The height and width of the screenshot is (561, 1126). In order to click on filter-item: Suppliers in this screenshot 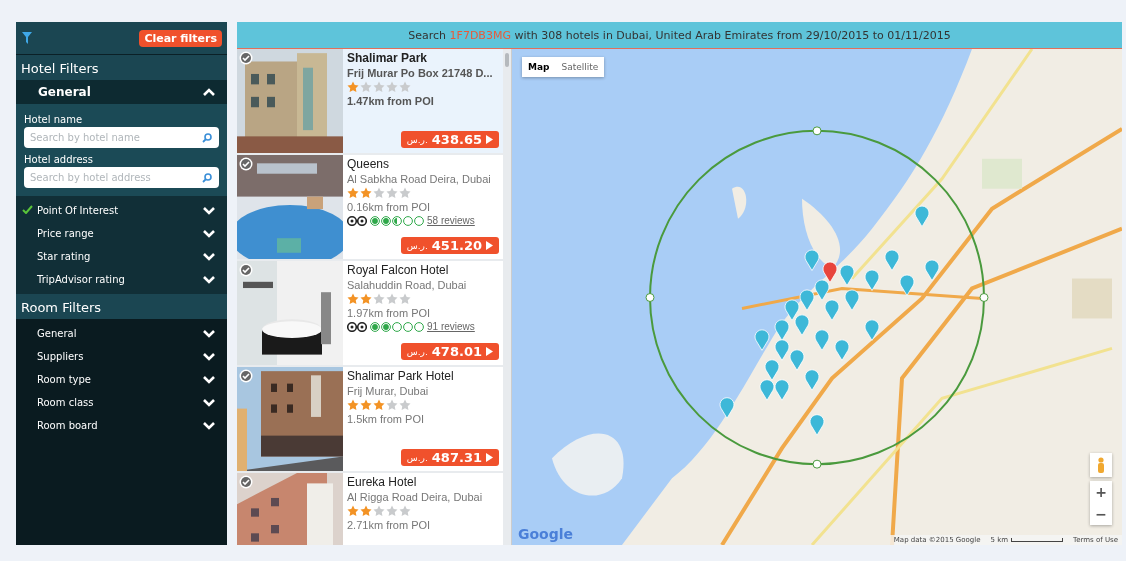, I will do `click(121, 356)`.